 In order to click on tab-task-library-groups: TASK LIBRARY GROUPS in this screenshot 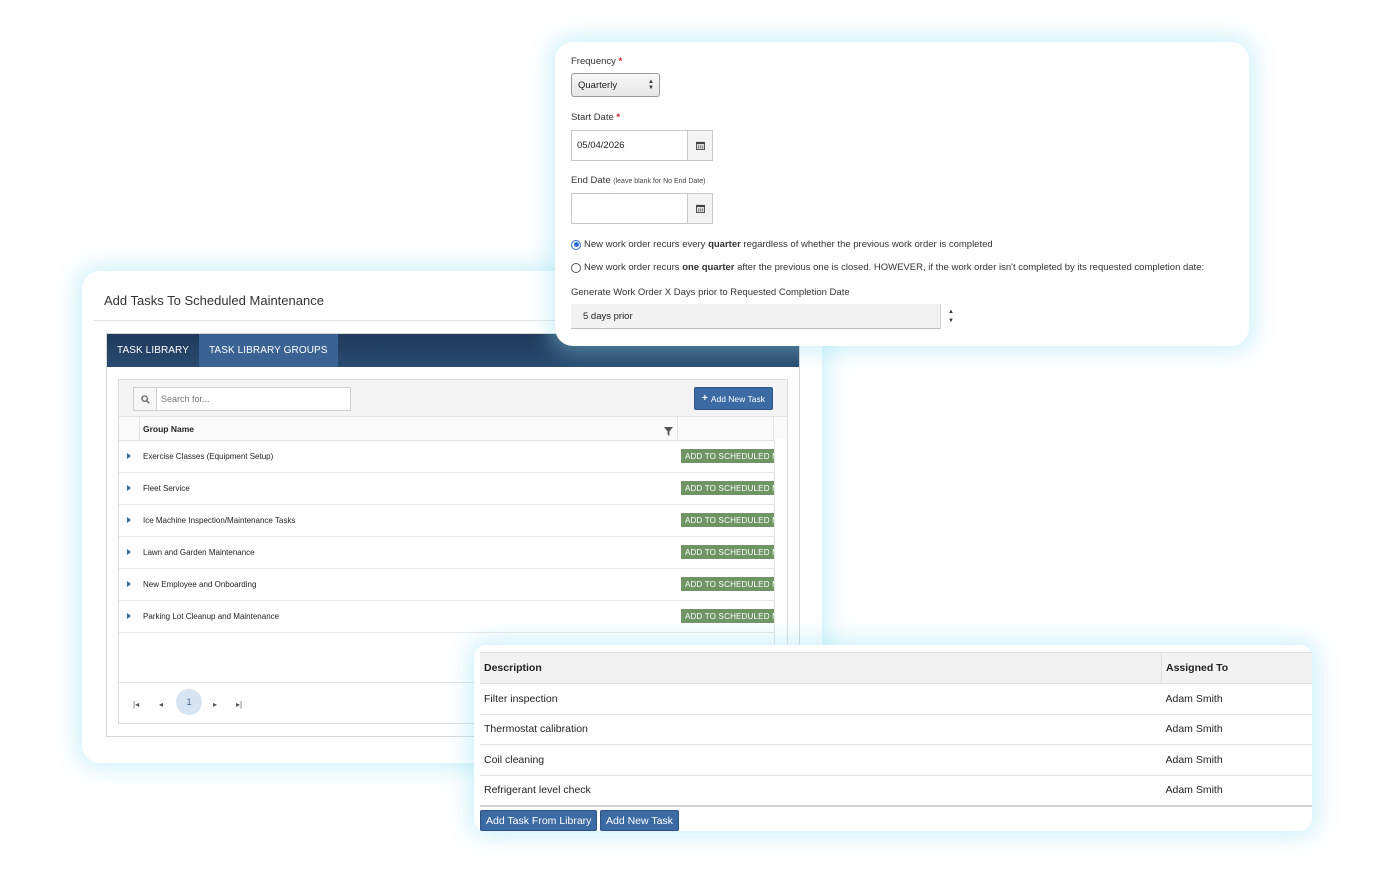, I will do `click(268, 350)`.